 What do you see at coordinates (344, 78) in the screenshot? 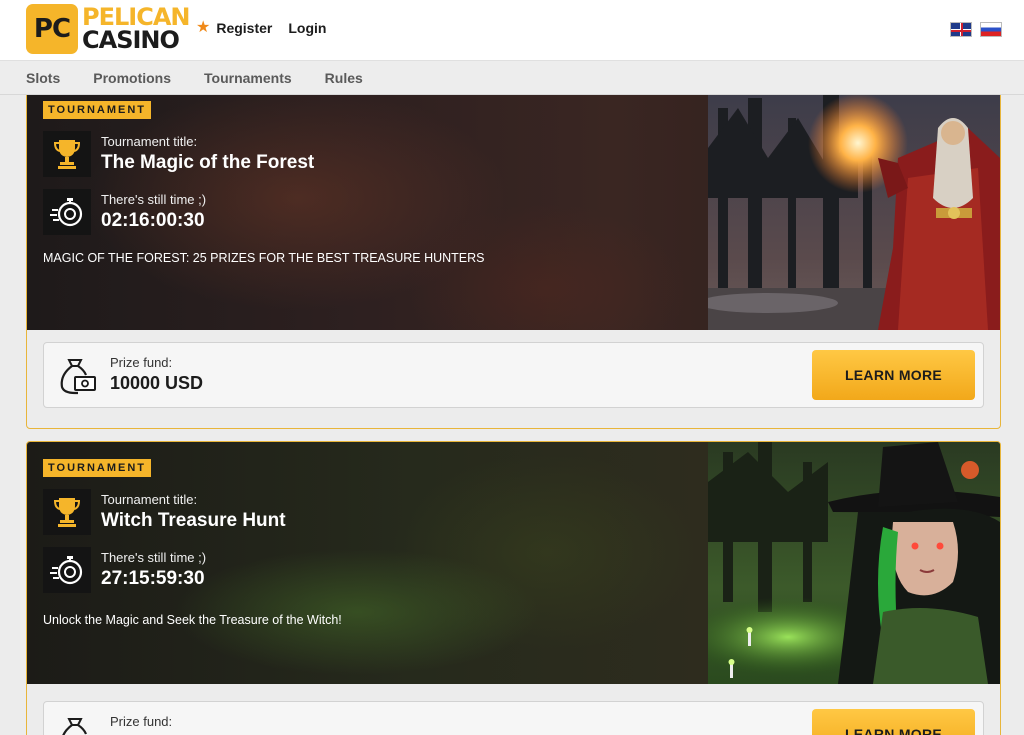
I see `nav-item-rules: Rules` at bounding box center [344, 78].